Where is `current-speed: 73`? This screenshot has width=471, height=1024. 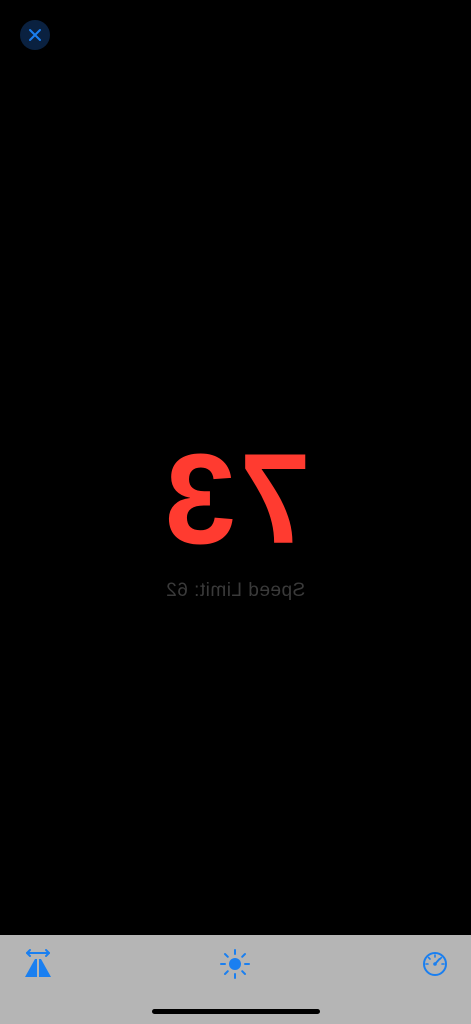 current-speed: 73 is located at coordinates (235, 499).